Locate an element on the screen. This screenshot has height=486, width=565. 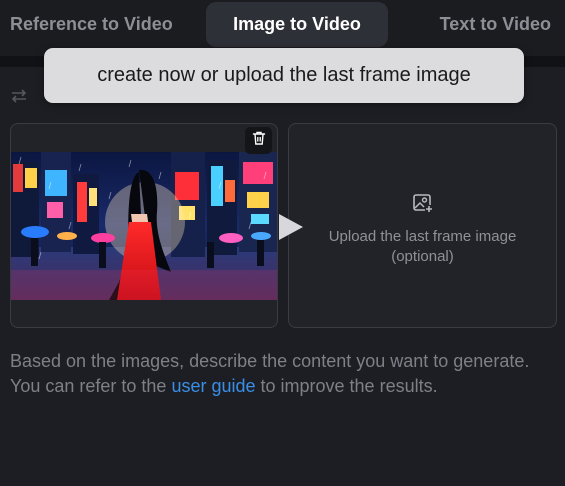
upload-optional-label: (optional) is located at coordinates (422, 256).